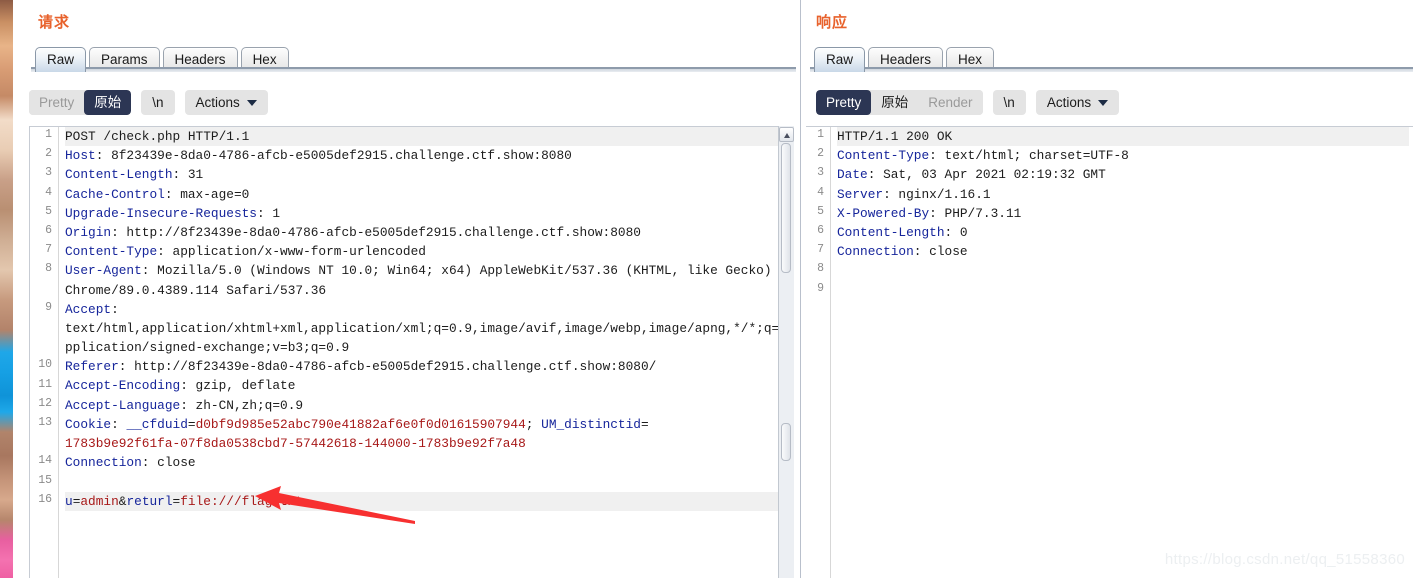  I want to click on response-line-number: 2, so click(820, 154).